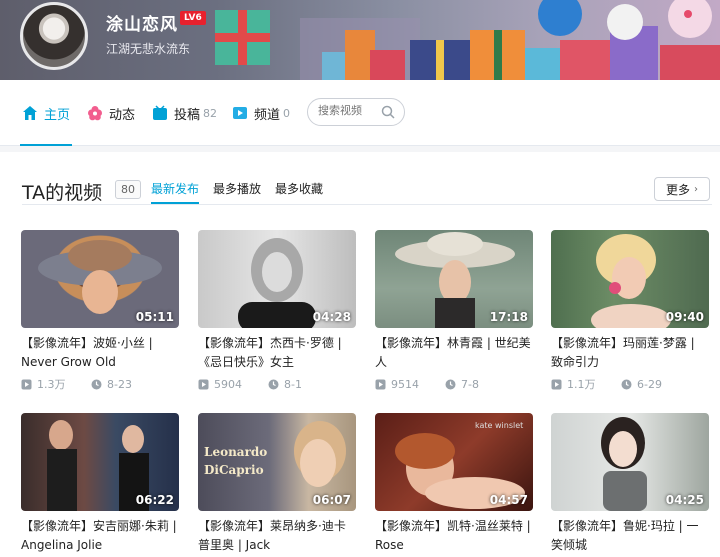 The height and width of the screenshot is (557, 720). Describe the element at coordinates (154, 500) in the screenshot. I see `video-duration: 06:22` at that location.